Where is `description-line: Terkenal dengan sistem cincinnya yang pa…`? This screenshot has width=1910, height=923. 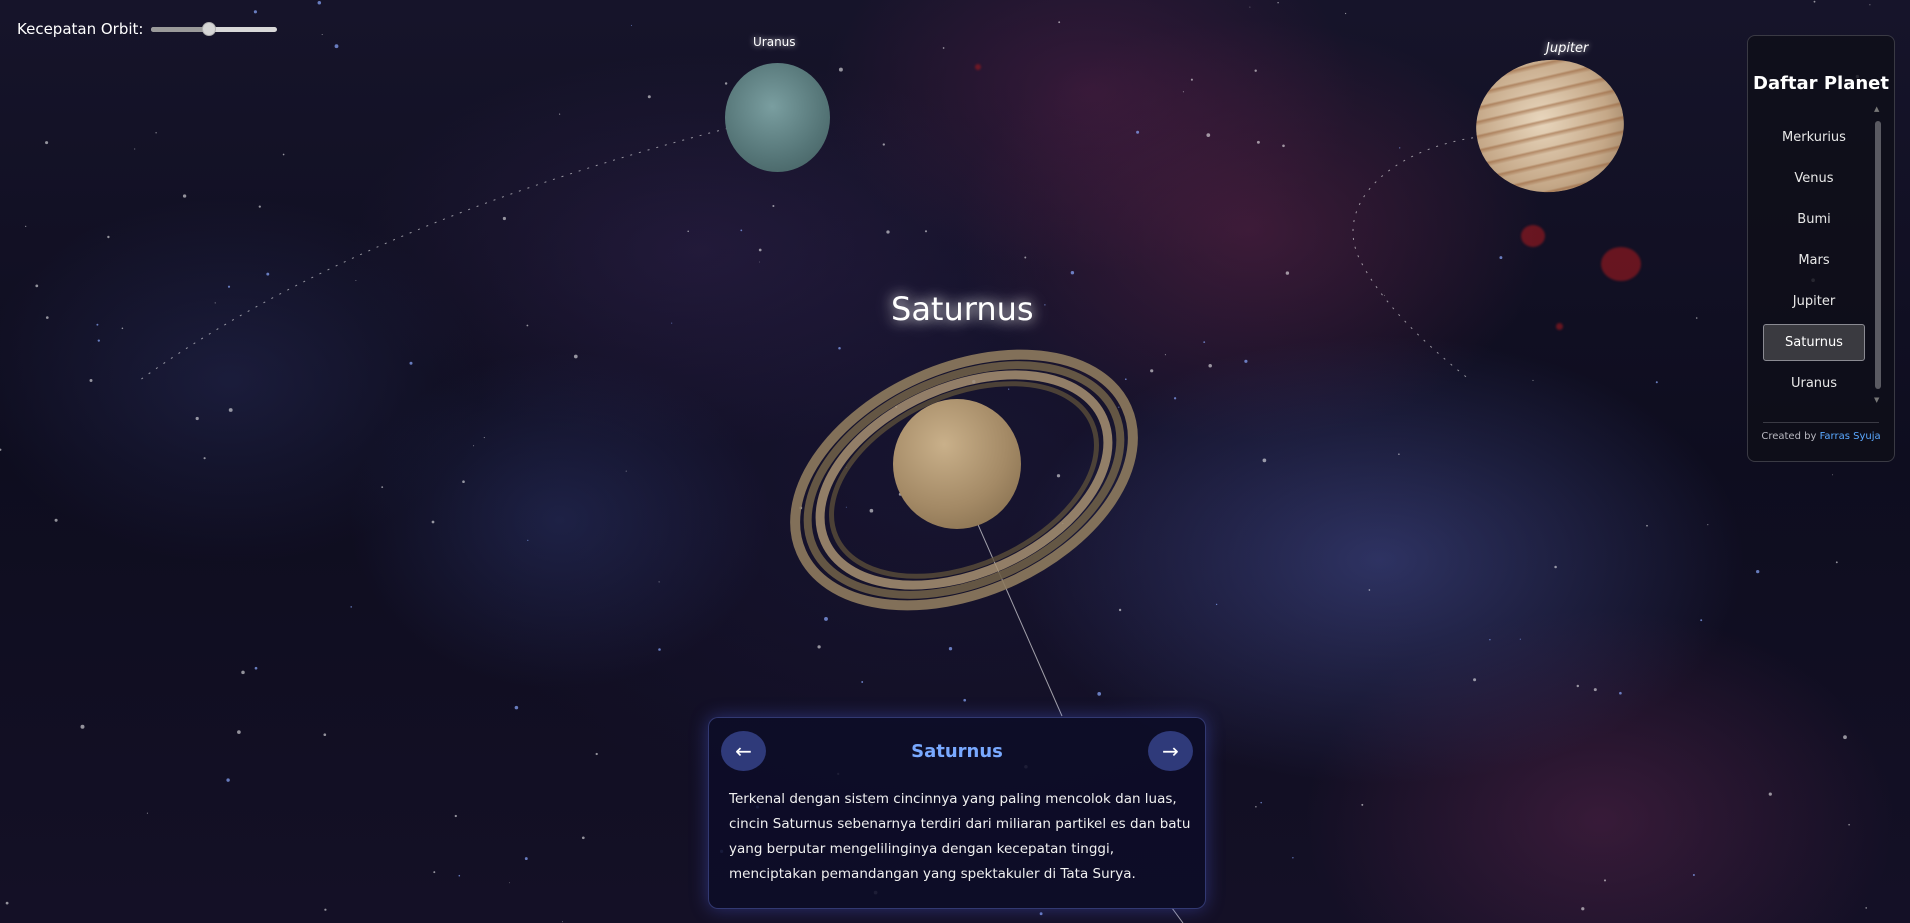
description-line: Terkenal dengan sistem cincinnya yang pa… is located at coordinates (953, 799).